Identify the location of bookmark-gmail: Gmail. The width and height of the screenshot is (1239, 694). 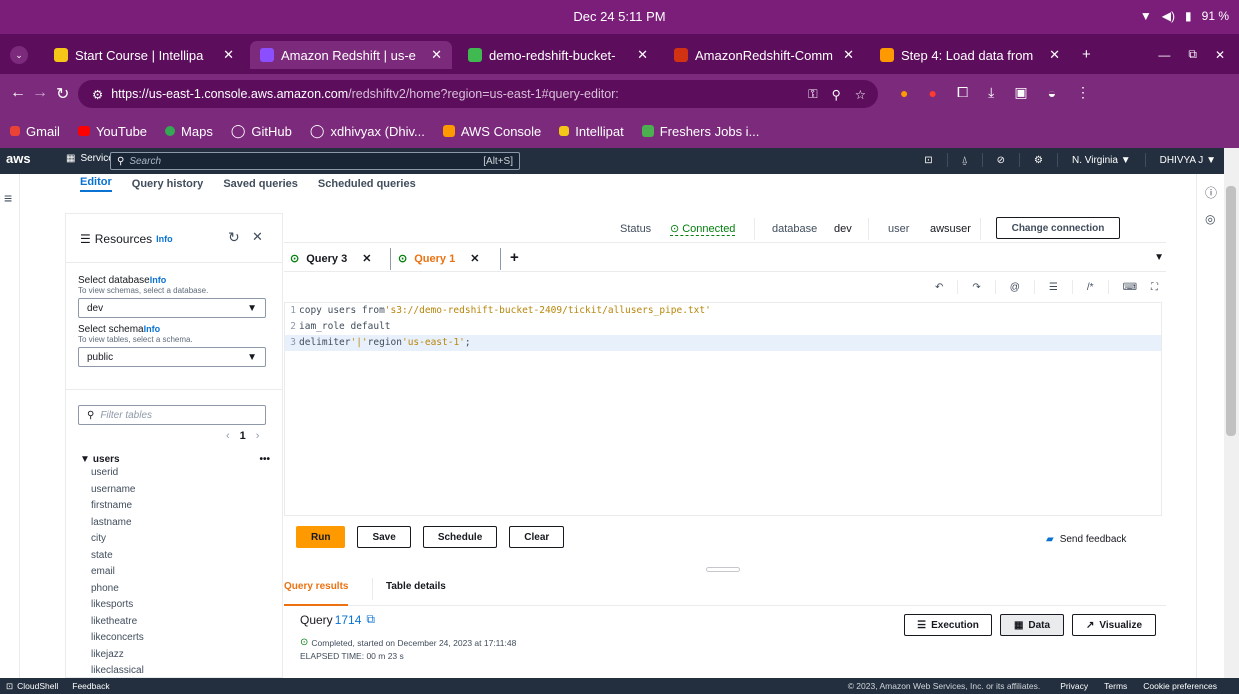
(35, 131).